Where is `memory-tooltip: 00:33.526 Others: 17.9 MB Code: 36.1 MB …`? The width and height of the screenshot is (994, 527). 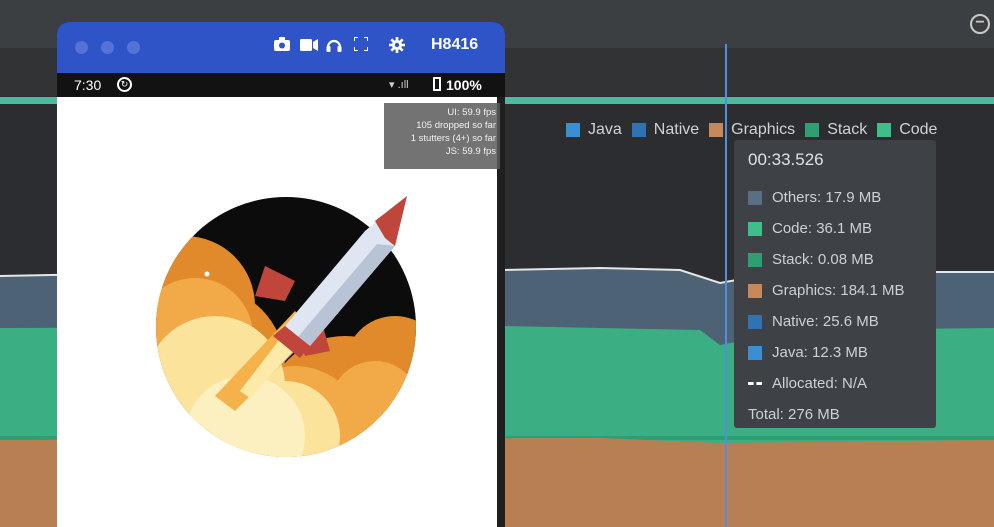
memory-tooltip: 00:33.526 Others: 17.9 MB Code: 36.1 MB … is located at coordinates (835, 284).